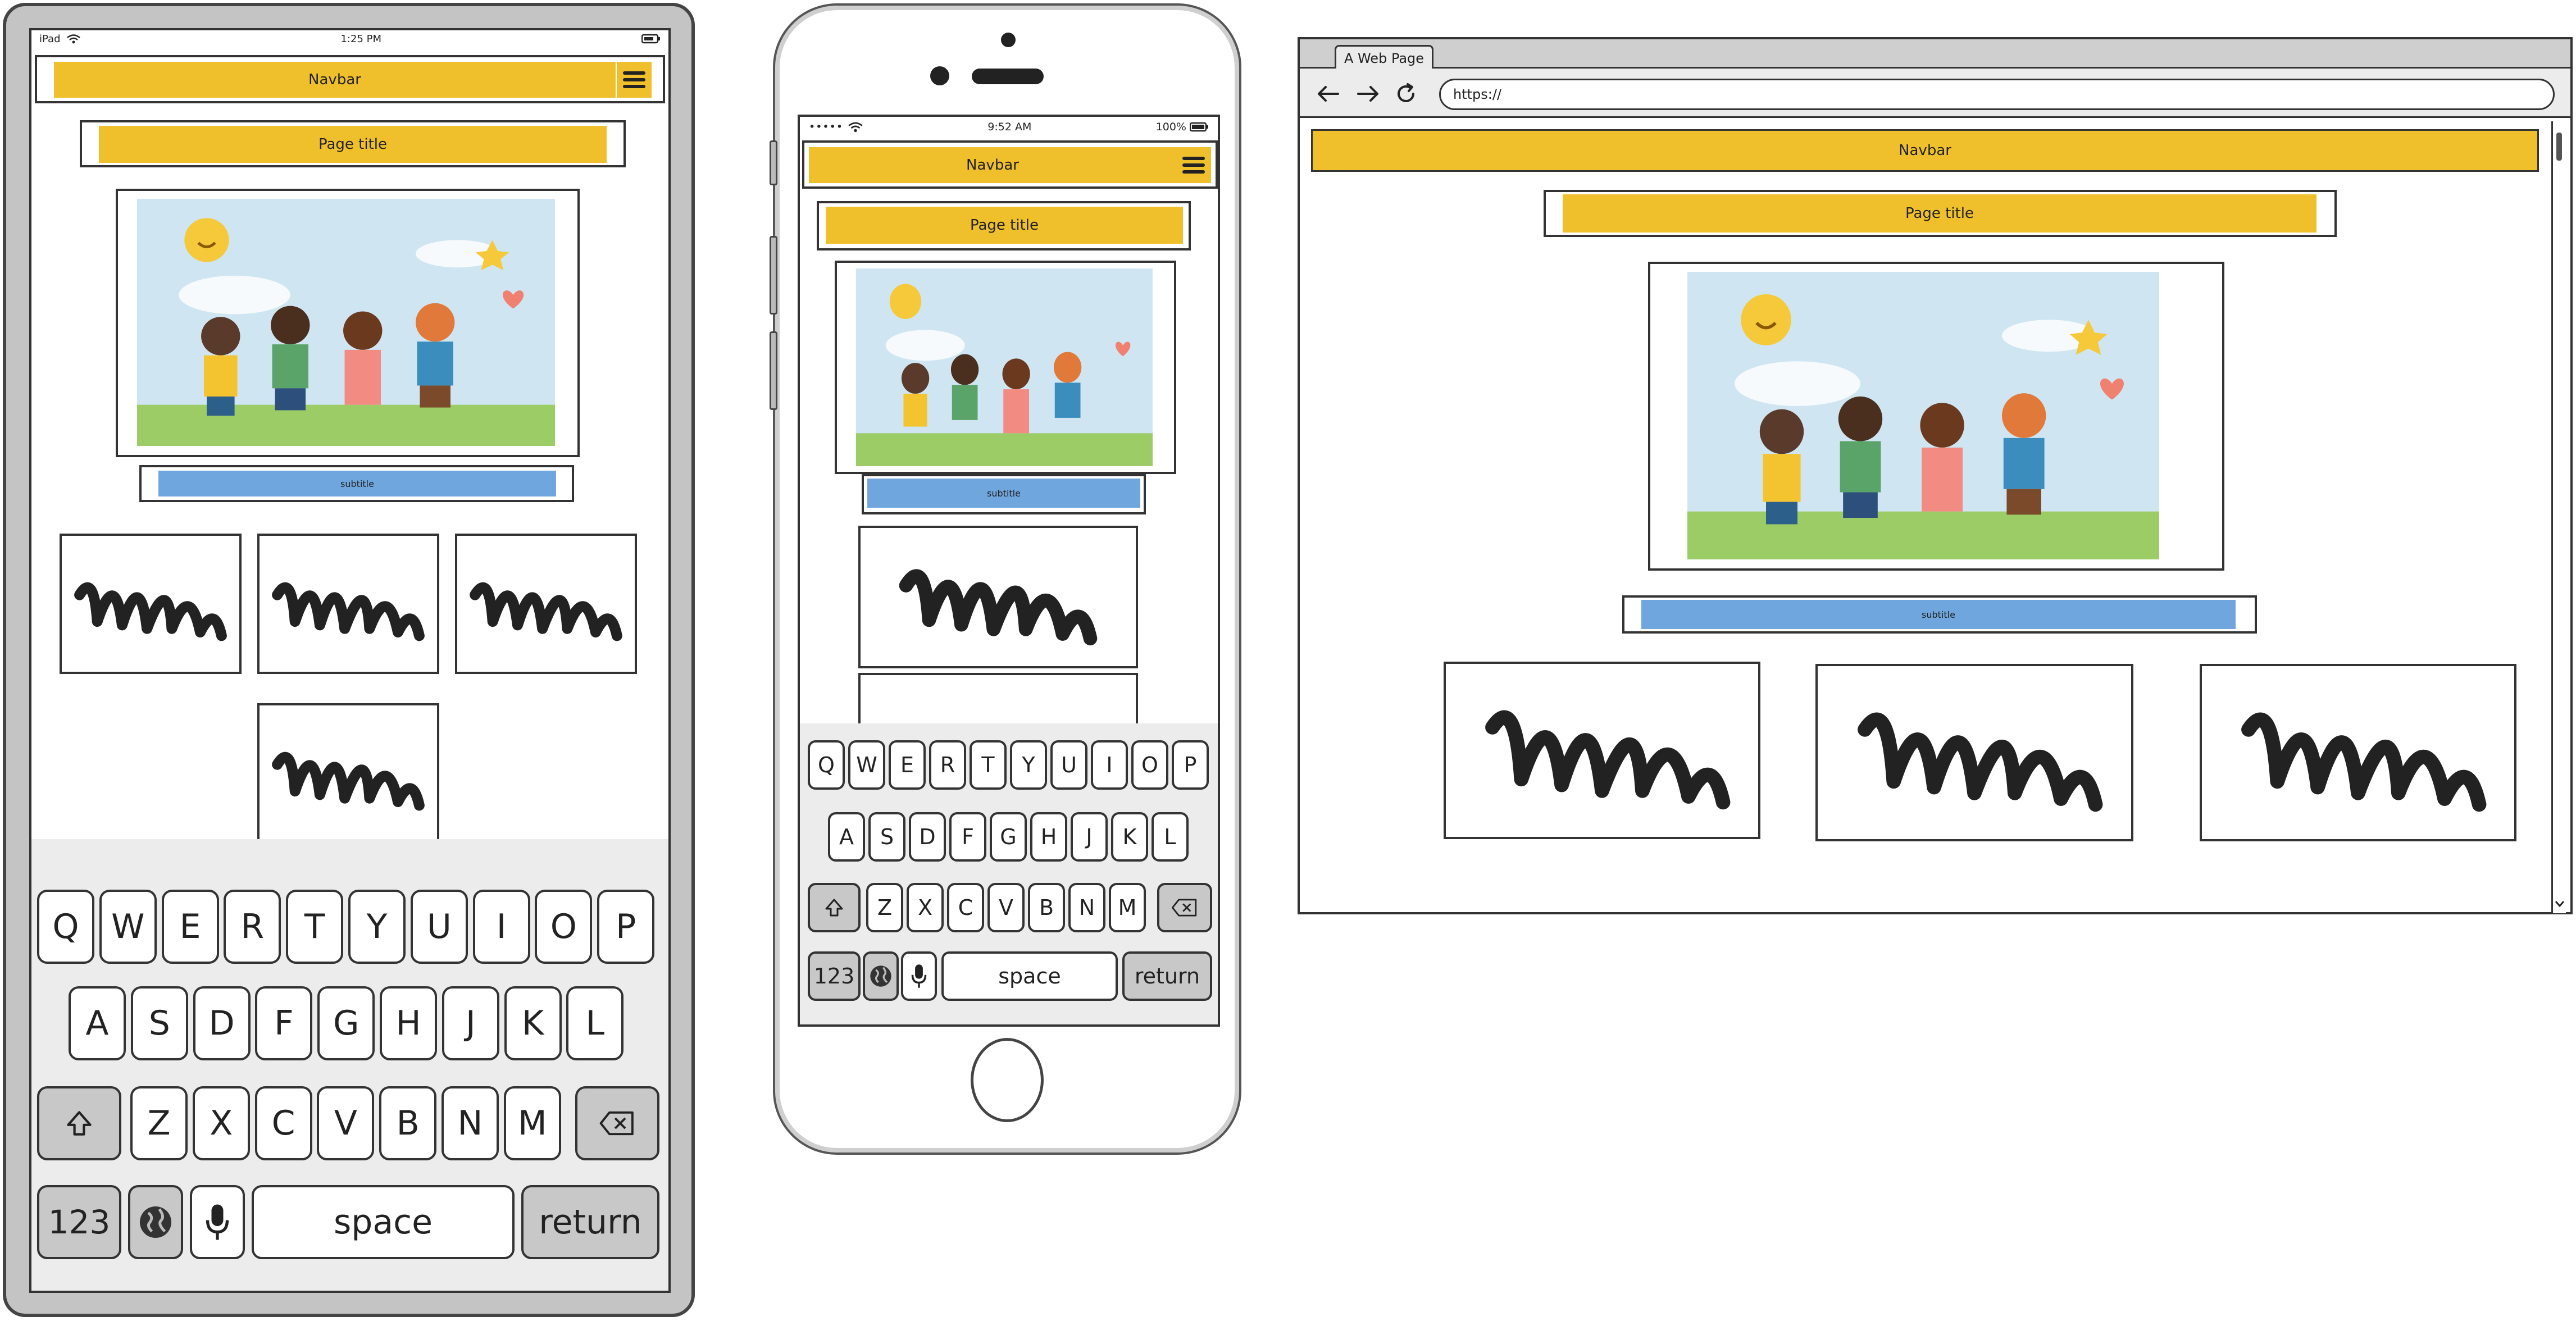 This screenshot has height=1321, width=2576. What do you see at coordinates (1007, 1080) in the screenshot?
I see `home-button` at bounding box center [1007, 1080].